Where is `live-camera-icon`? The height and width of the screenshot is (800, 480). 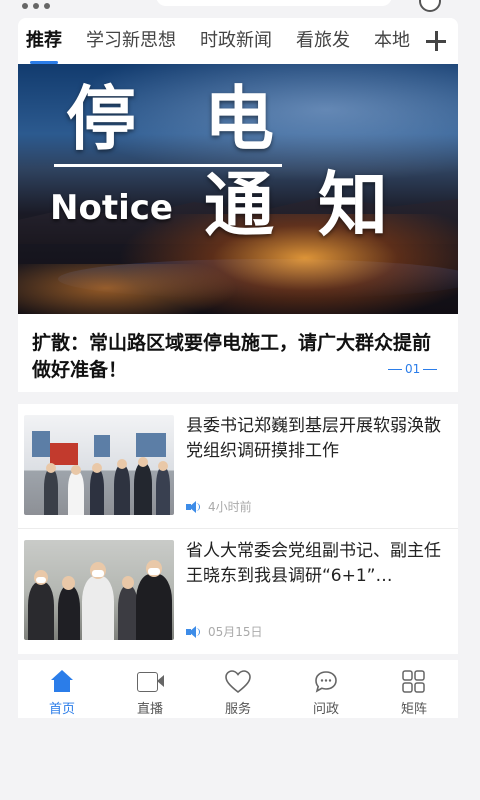 live-camera-icon is located at coordinates (150, 682).